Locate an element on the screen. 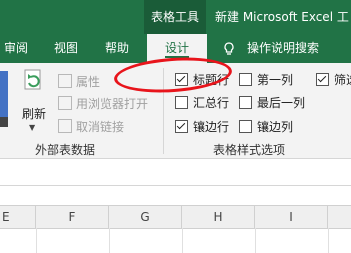 The image size is (351, 253). filter-button-checkbox is located at coordinates (322, 79).